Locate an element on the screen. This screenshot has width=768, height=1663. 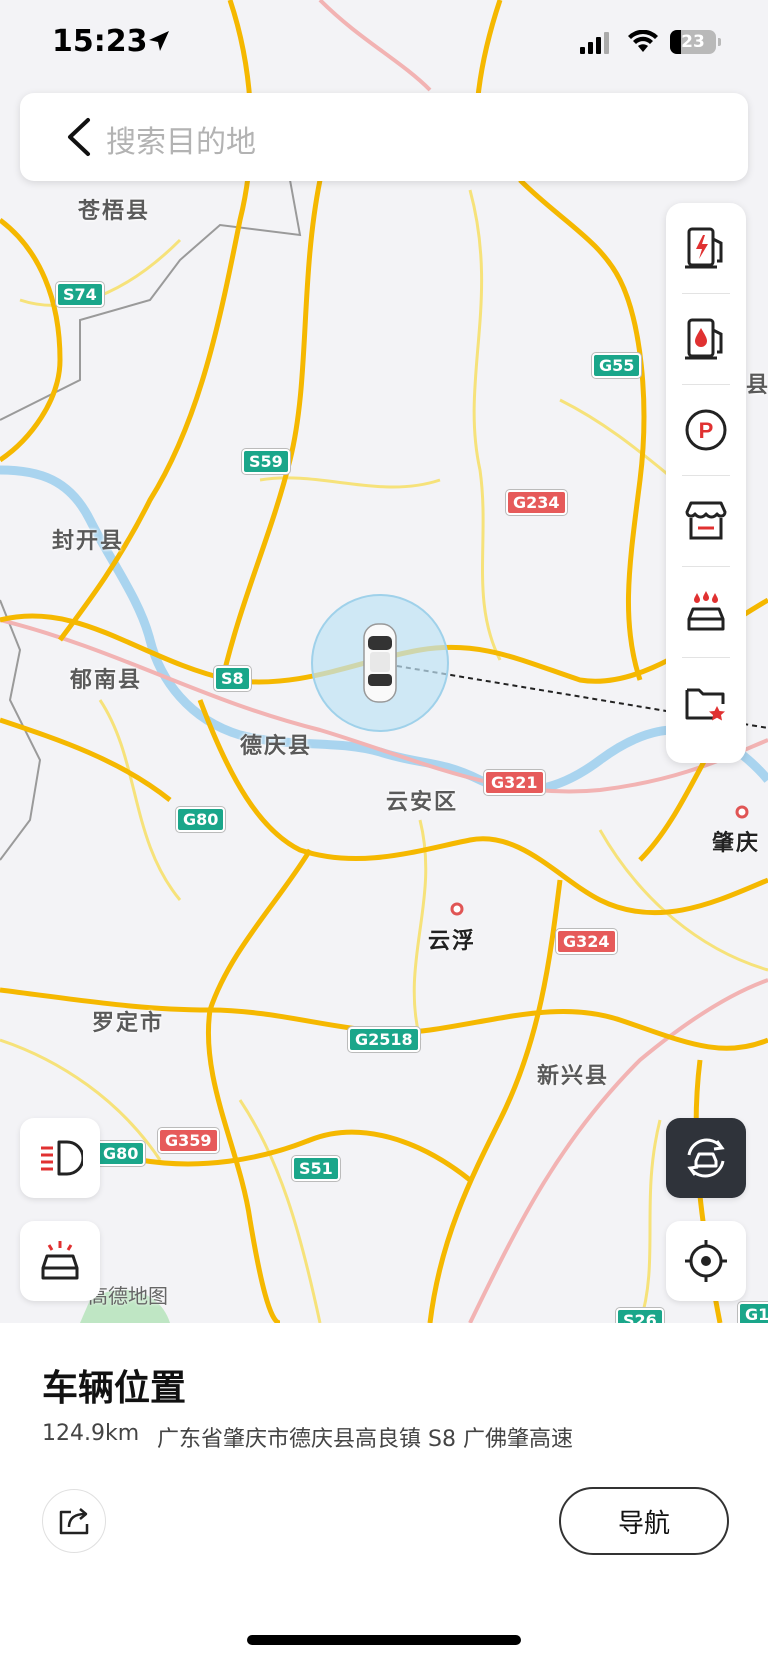
parking-icon: P is located at coordinates (706, 430).